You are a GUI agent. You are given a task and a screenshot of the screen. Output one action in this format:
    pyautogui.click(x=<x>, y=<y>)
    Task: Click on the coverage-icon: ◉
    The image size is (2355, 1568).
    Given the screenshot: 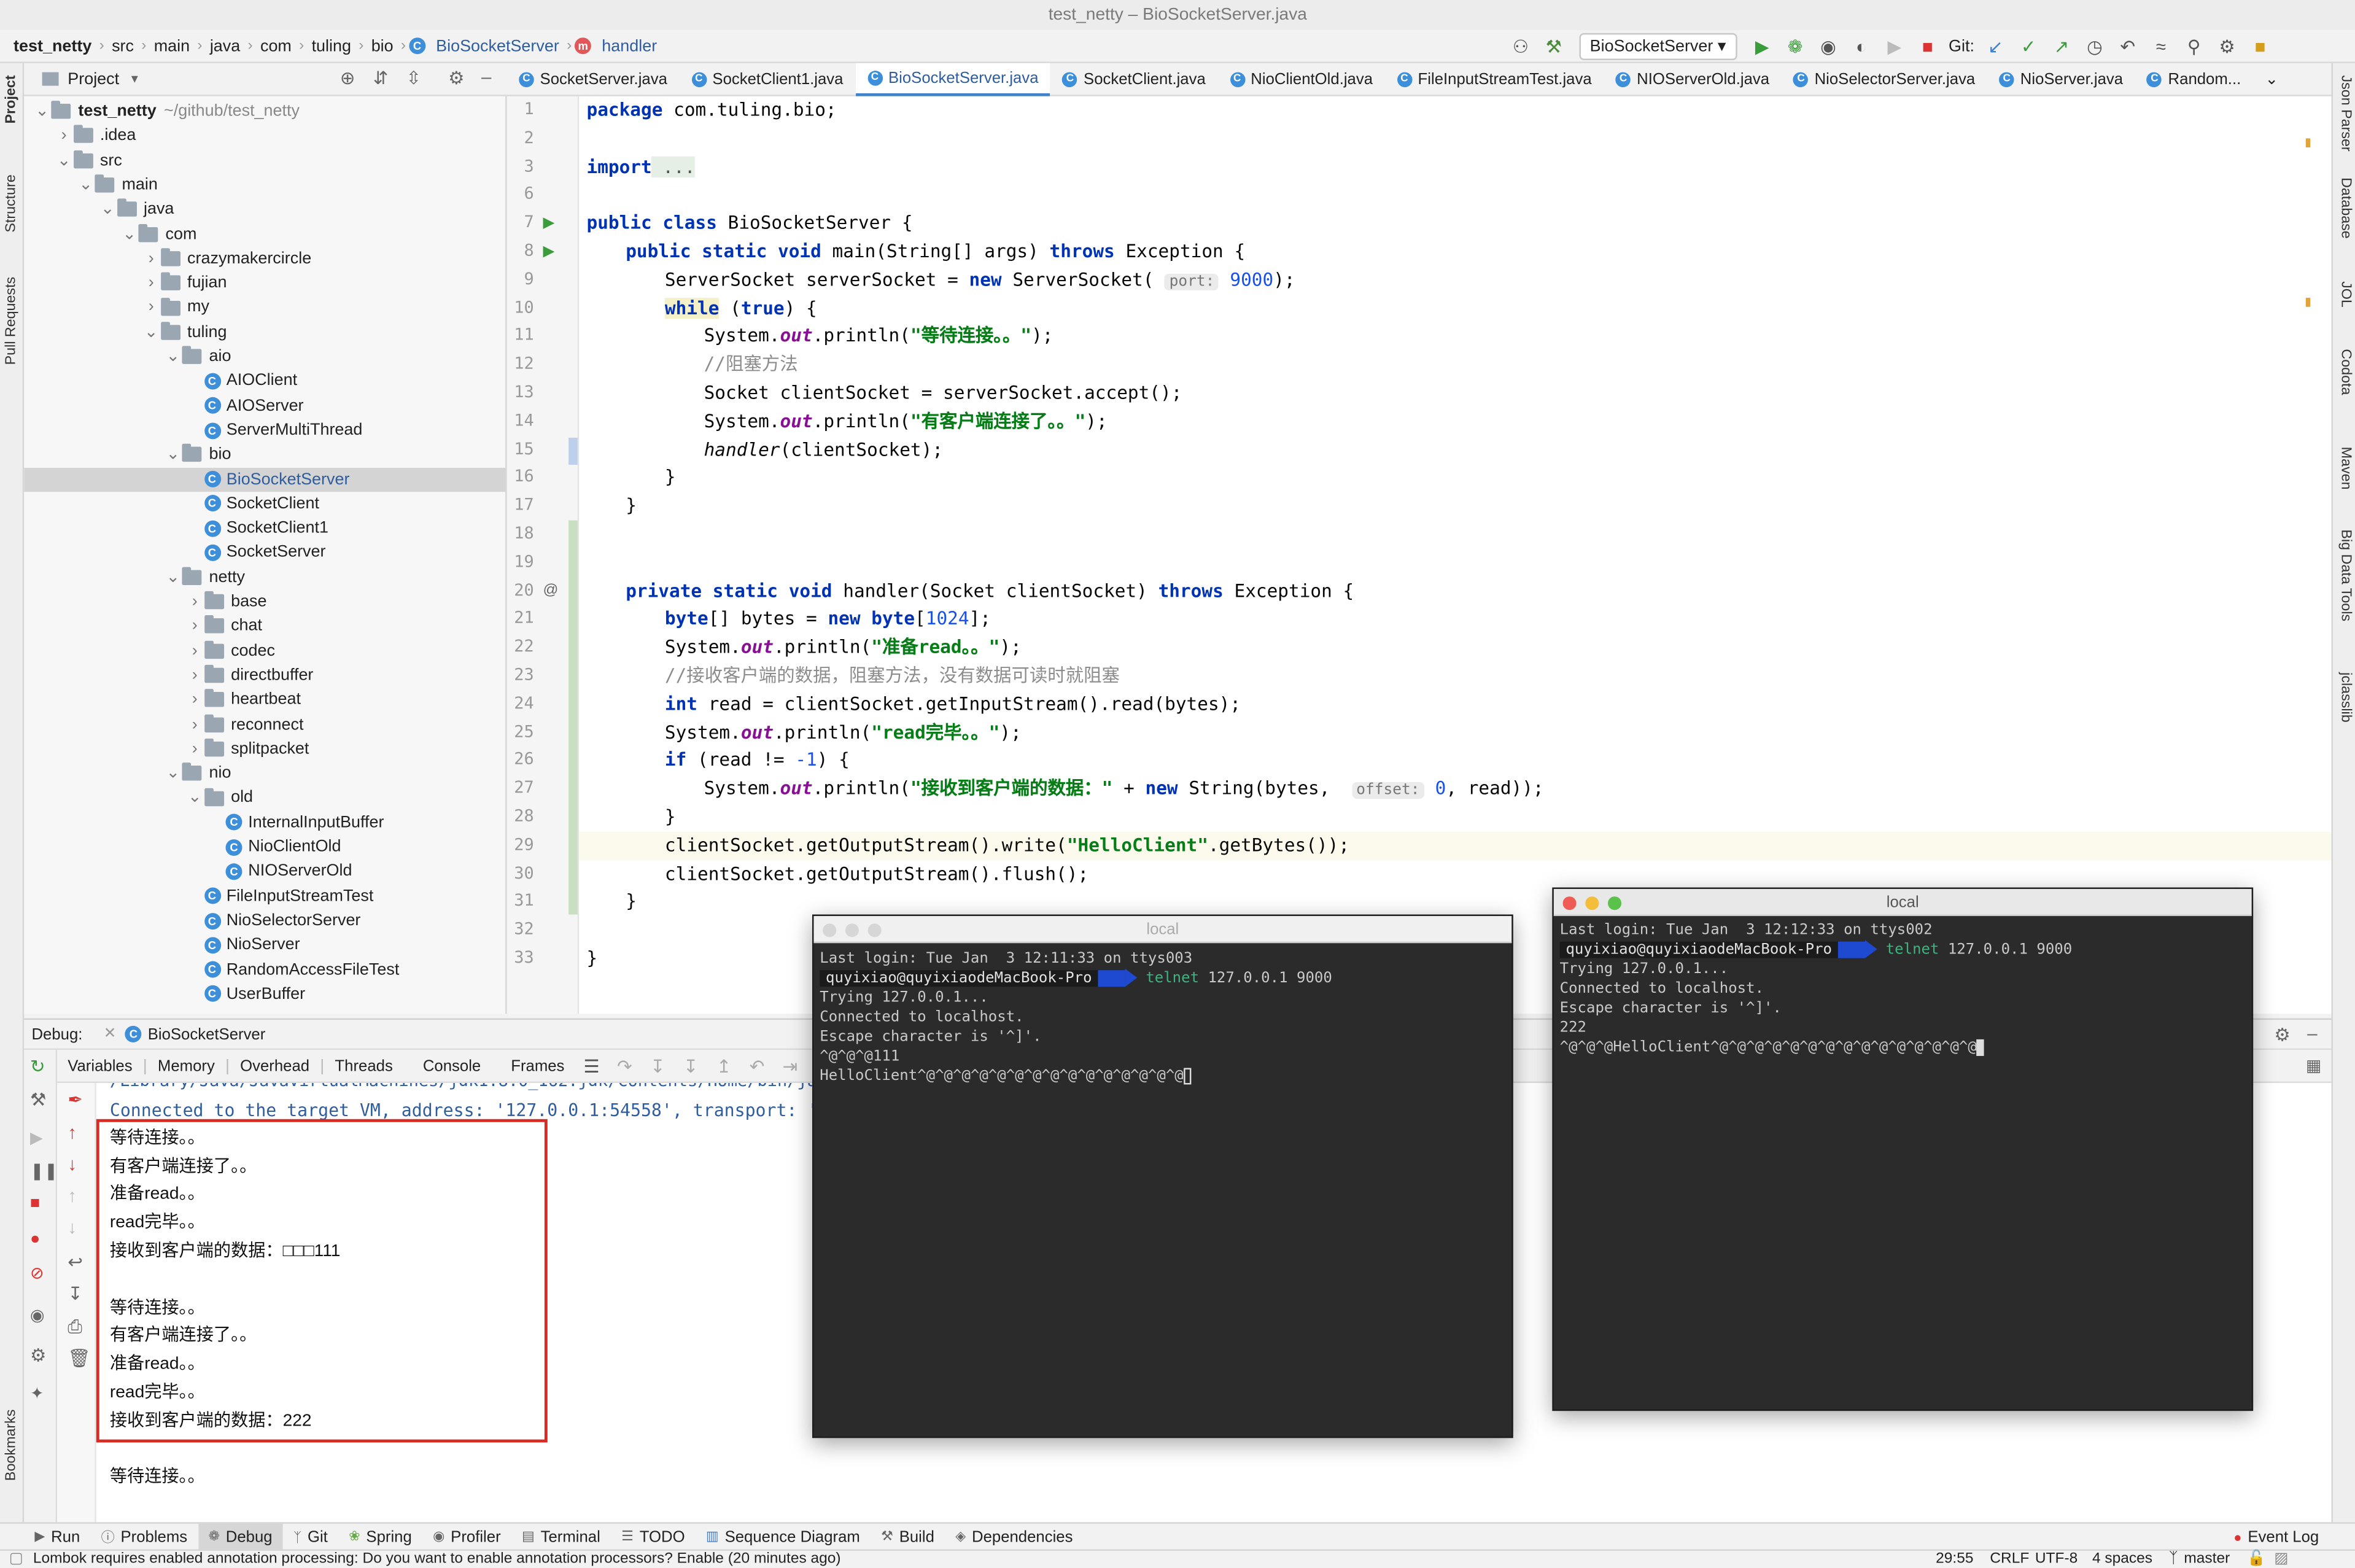 What is the action you would take?
    pyautogui.click(x=1828, y=46)
    